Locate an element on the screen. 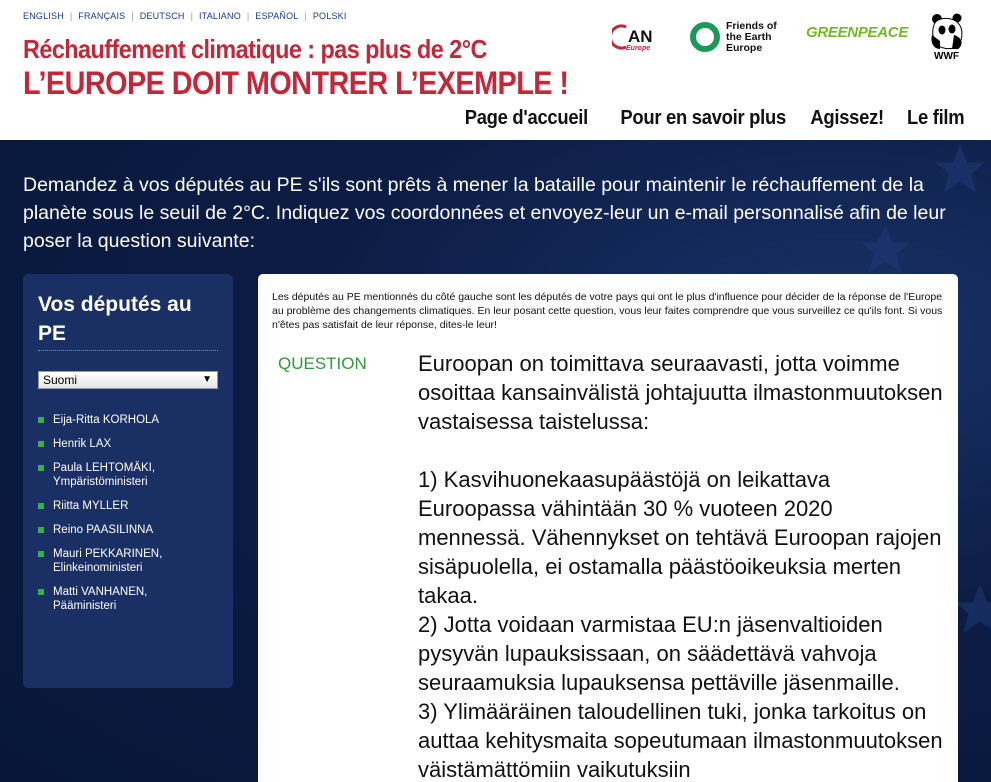 The height and width of the screenshot is (782, 991). friends-of-the-earth-logo: Friends of the Earth Europe is located at coordinates (739, 37).